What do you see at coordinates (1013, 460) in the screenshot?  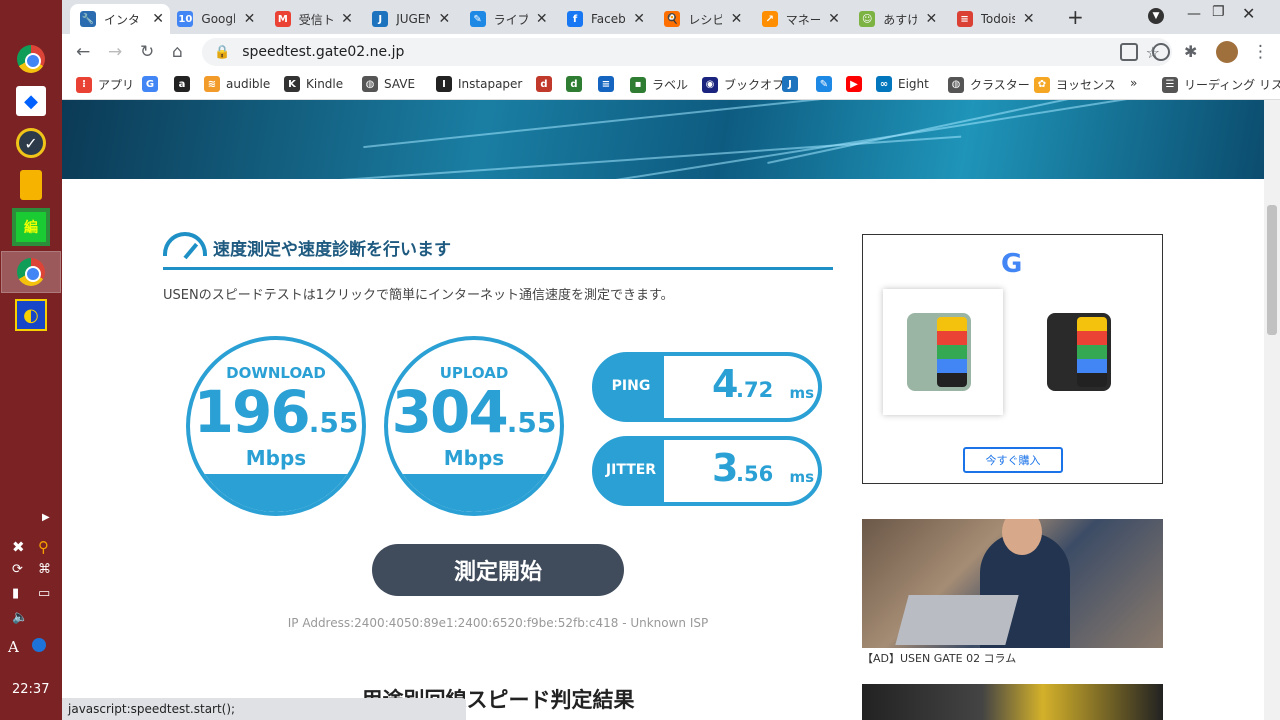 I see `buy-now-button: 今すぐ購入` at bounding box center [1013, 460].